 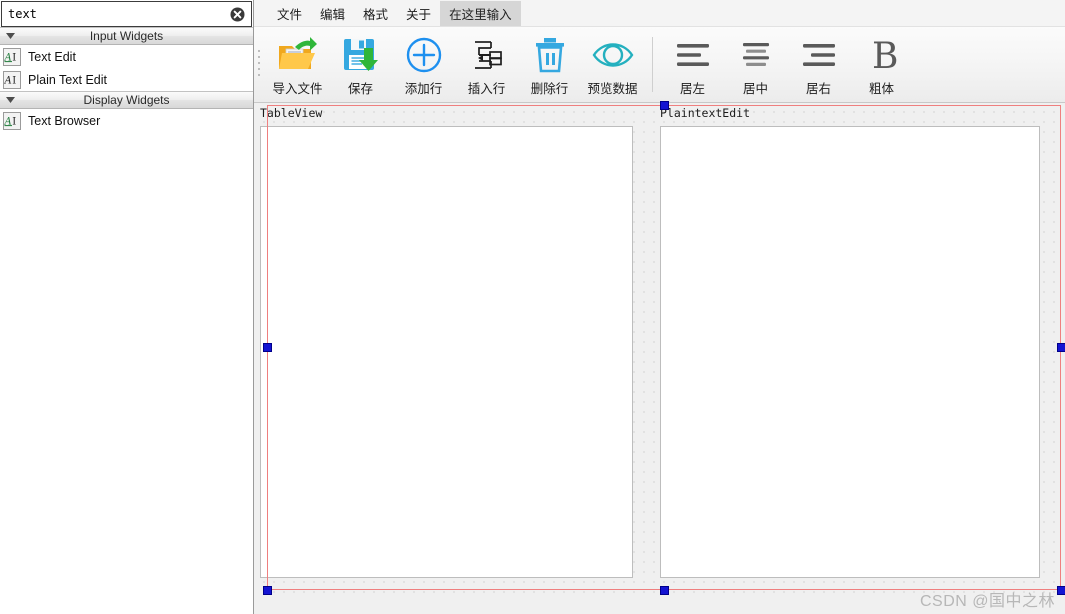 I want to click on widget-item-label: Text Edit, so click(x=52, y=56).